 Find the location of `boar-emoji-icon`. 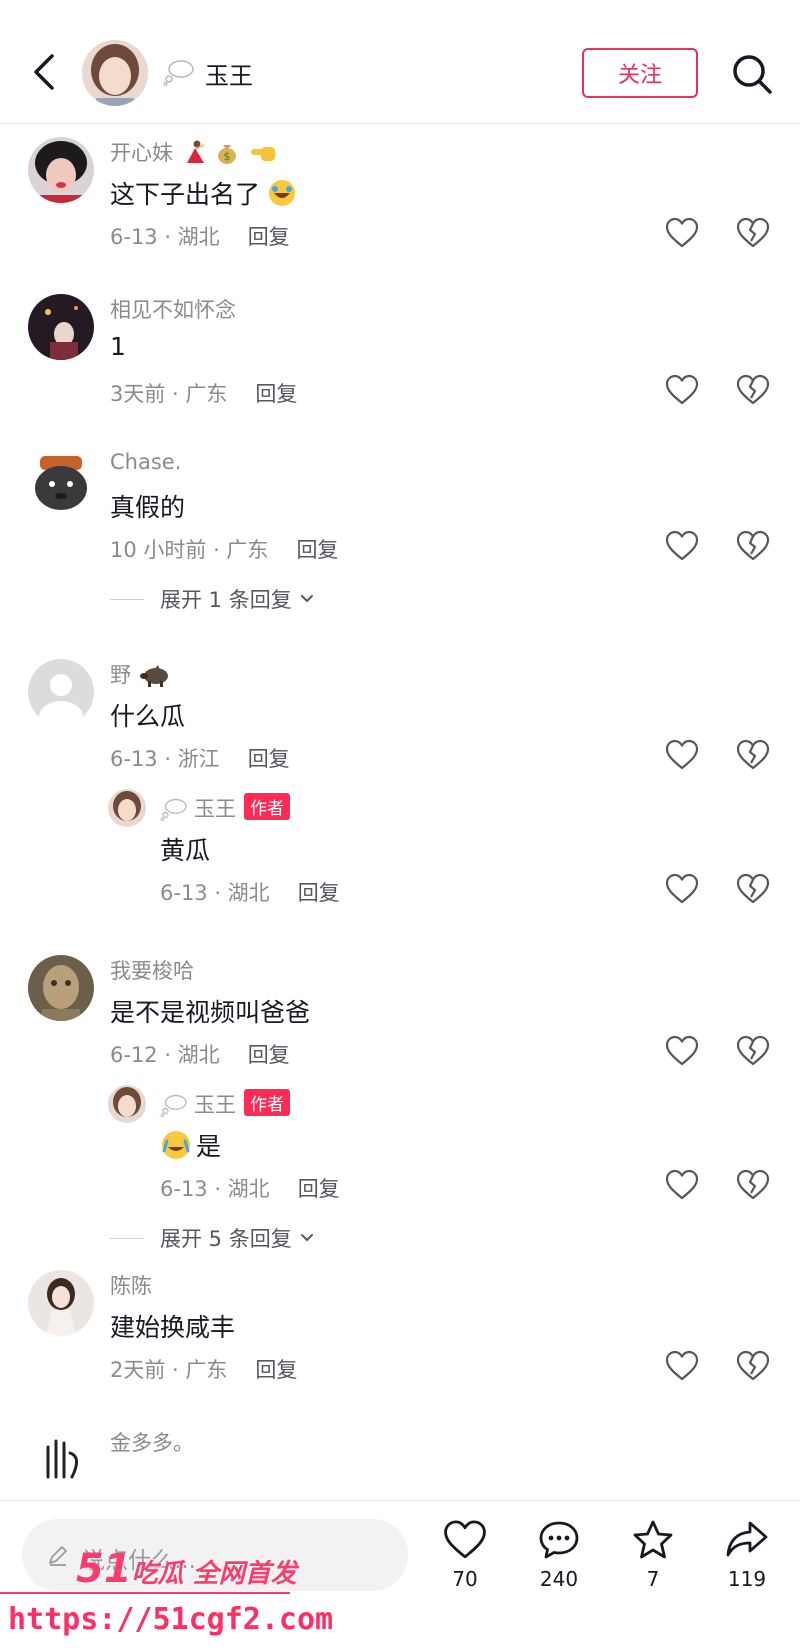

boar-emoji-icon is located at coordinates (154, 674).